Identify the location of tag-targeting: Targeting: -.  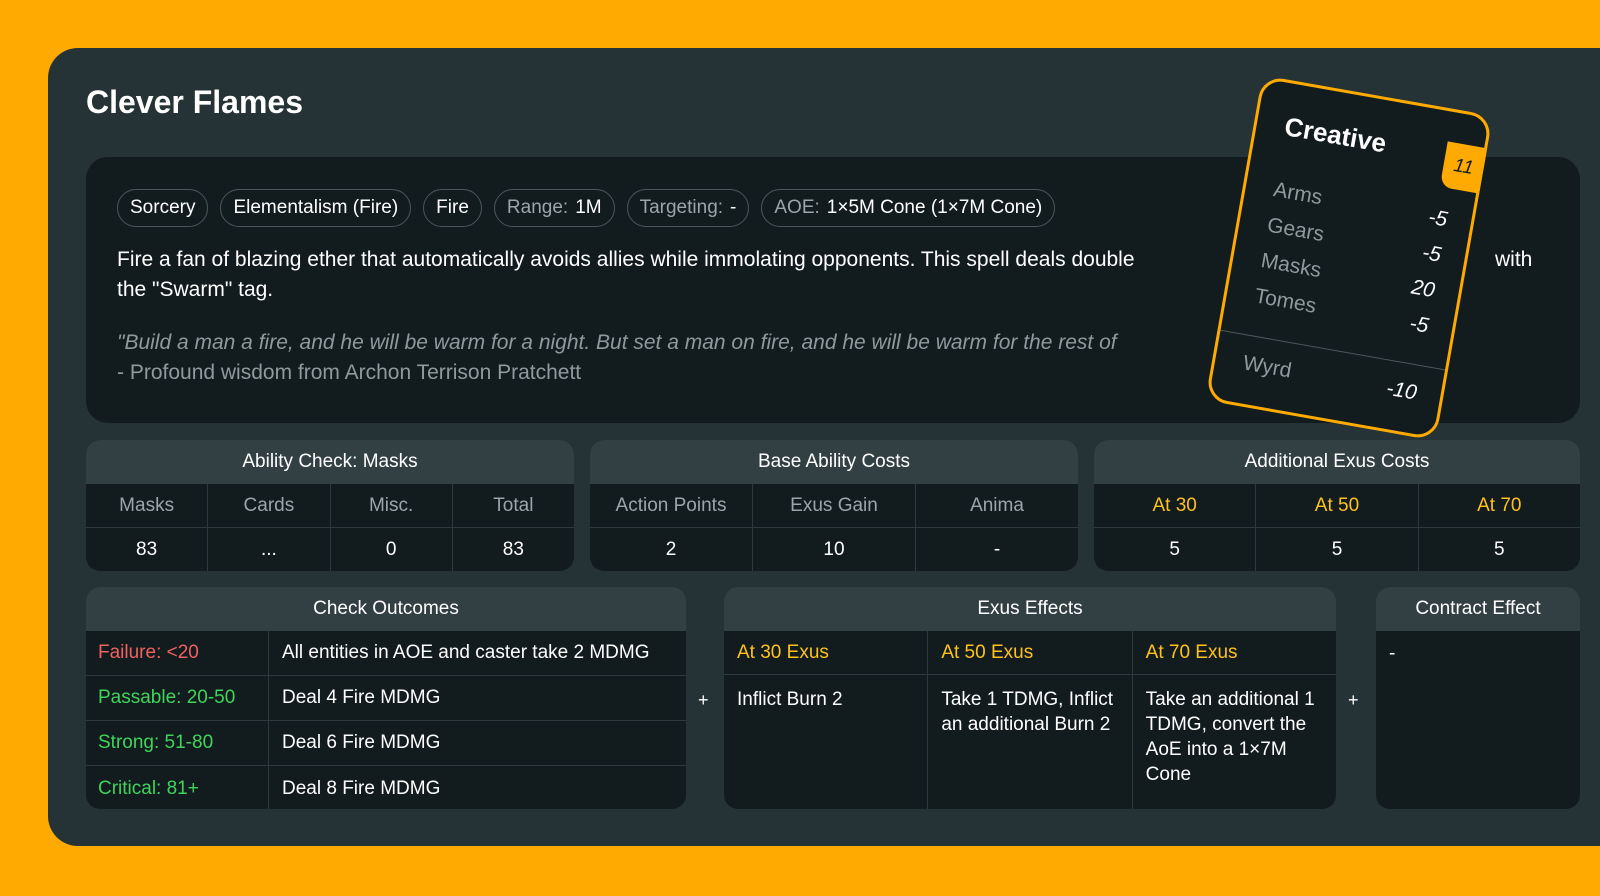
(688, 208).